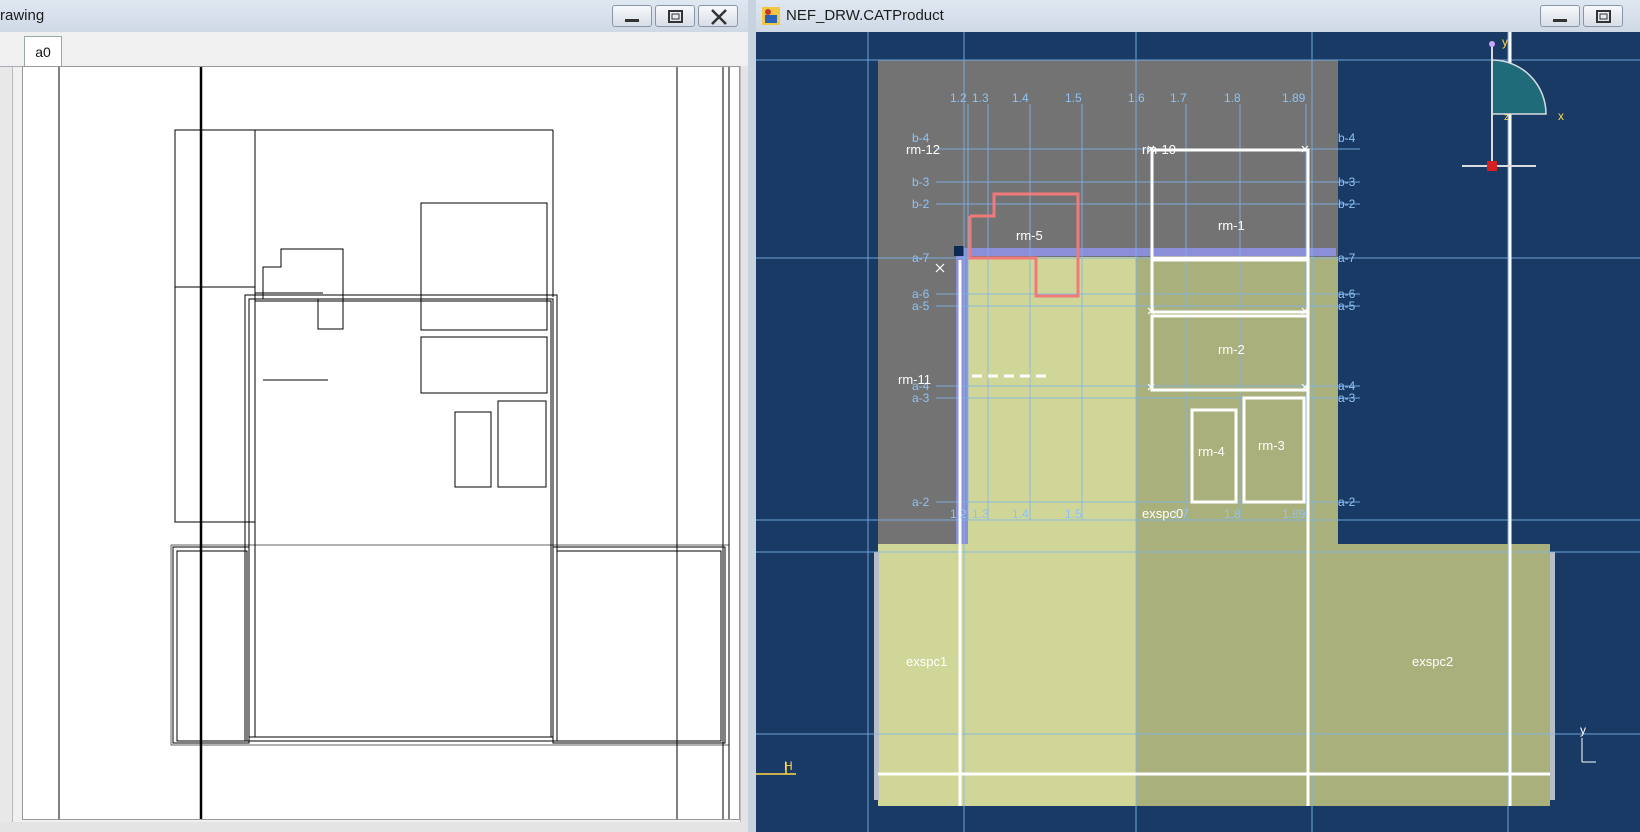 The height and width of the screenshot is (832, 1640). What do you see at coordinates (1583, 730) in the screenshot?
I see `axis-triad-y-label: y` at bounding box center [1583, 730].